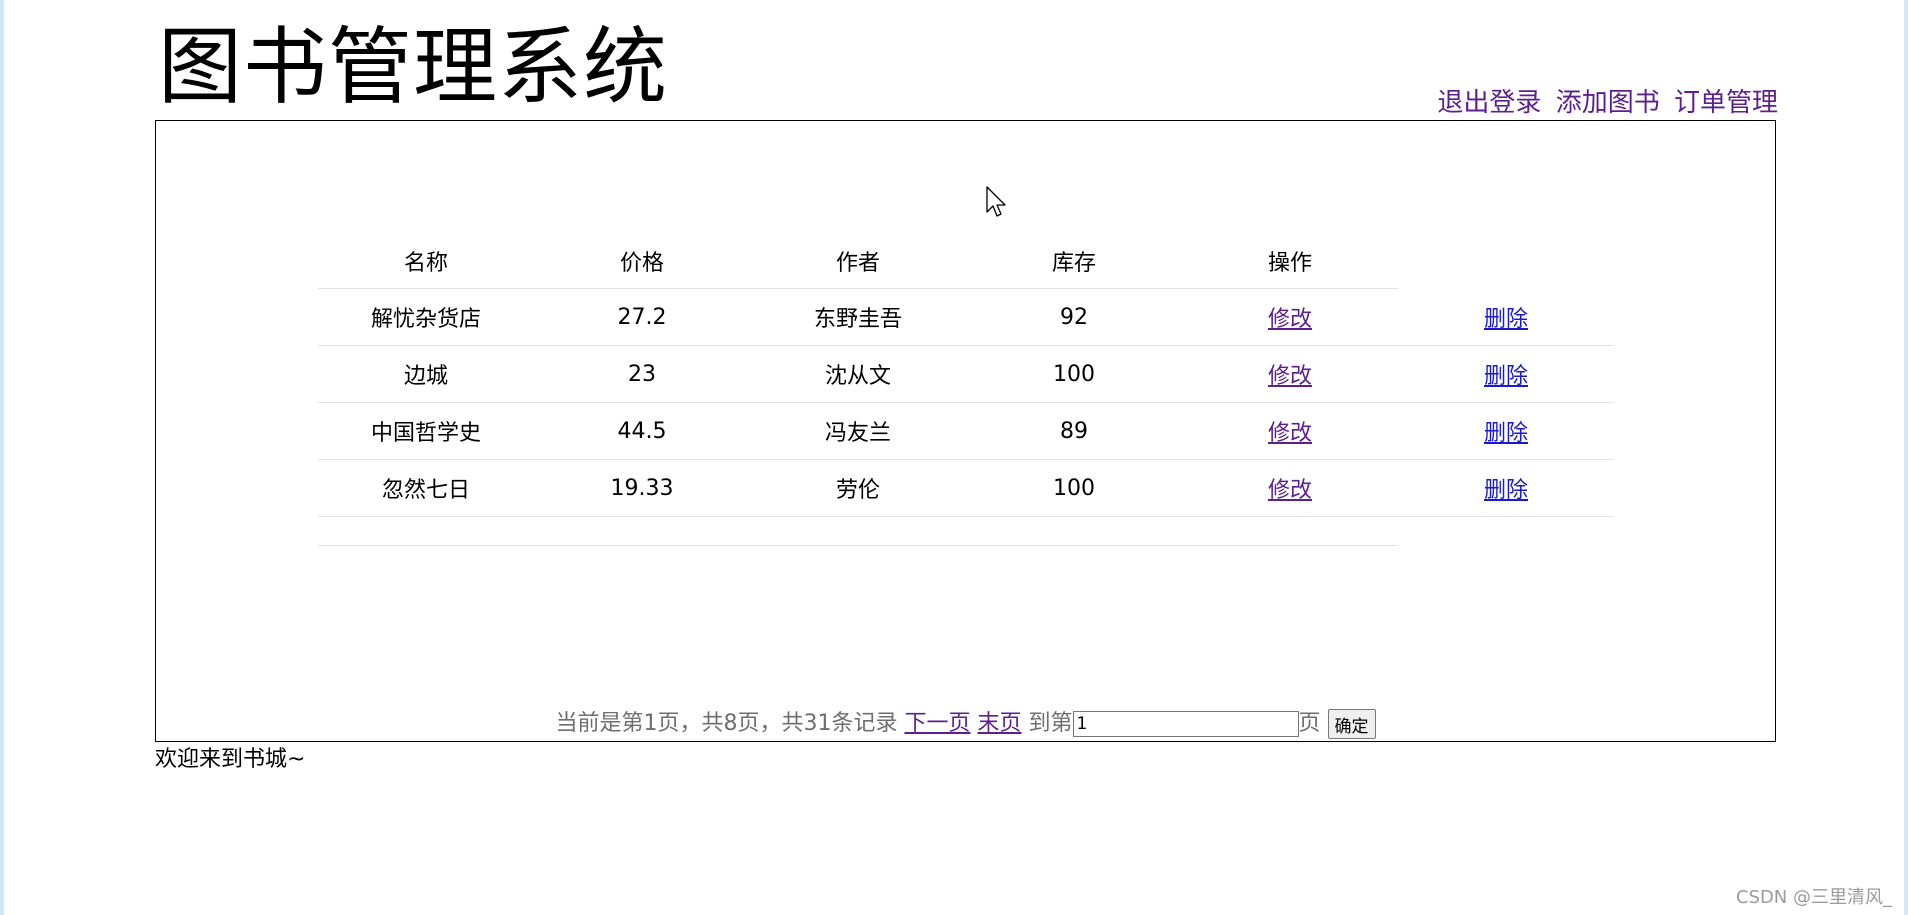 This screenshot has height=915, width=1908. Describe the element at coordinates (1813, 897) in the screenshot. I see `watermark: CSDN @三里清风_` at that location.